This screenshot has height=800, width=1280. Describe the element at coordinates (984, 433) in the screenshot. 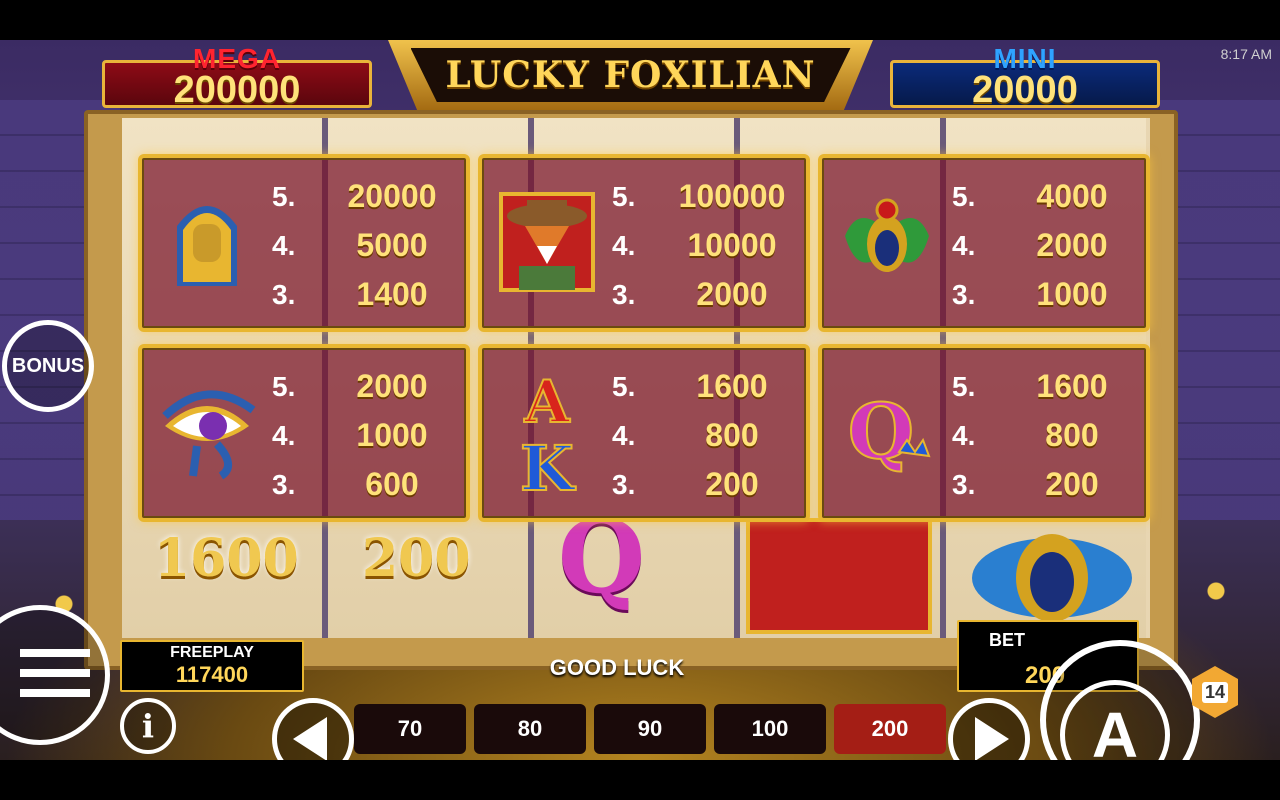

I see `paytable-panel-queen: Q 5. 1600 4. 800 3. 200` at that location.